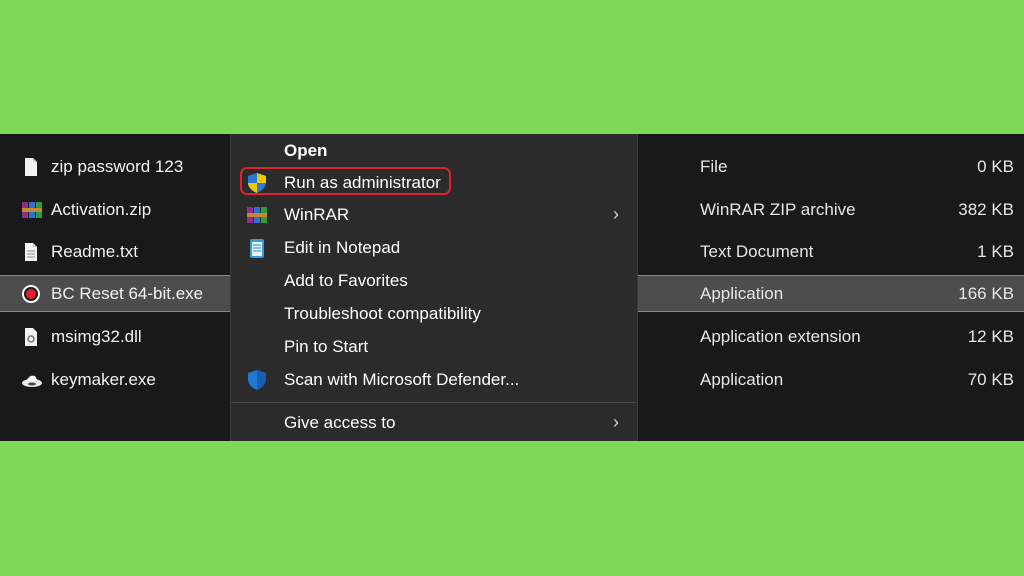  I want to click on menu-item-label: Pin to Start, so click(326, 346).